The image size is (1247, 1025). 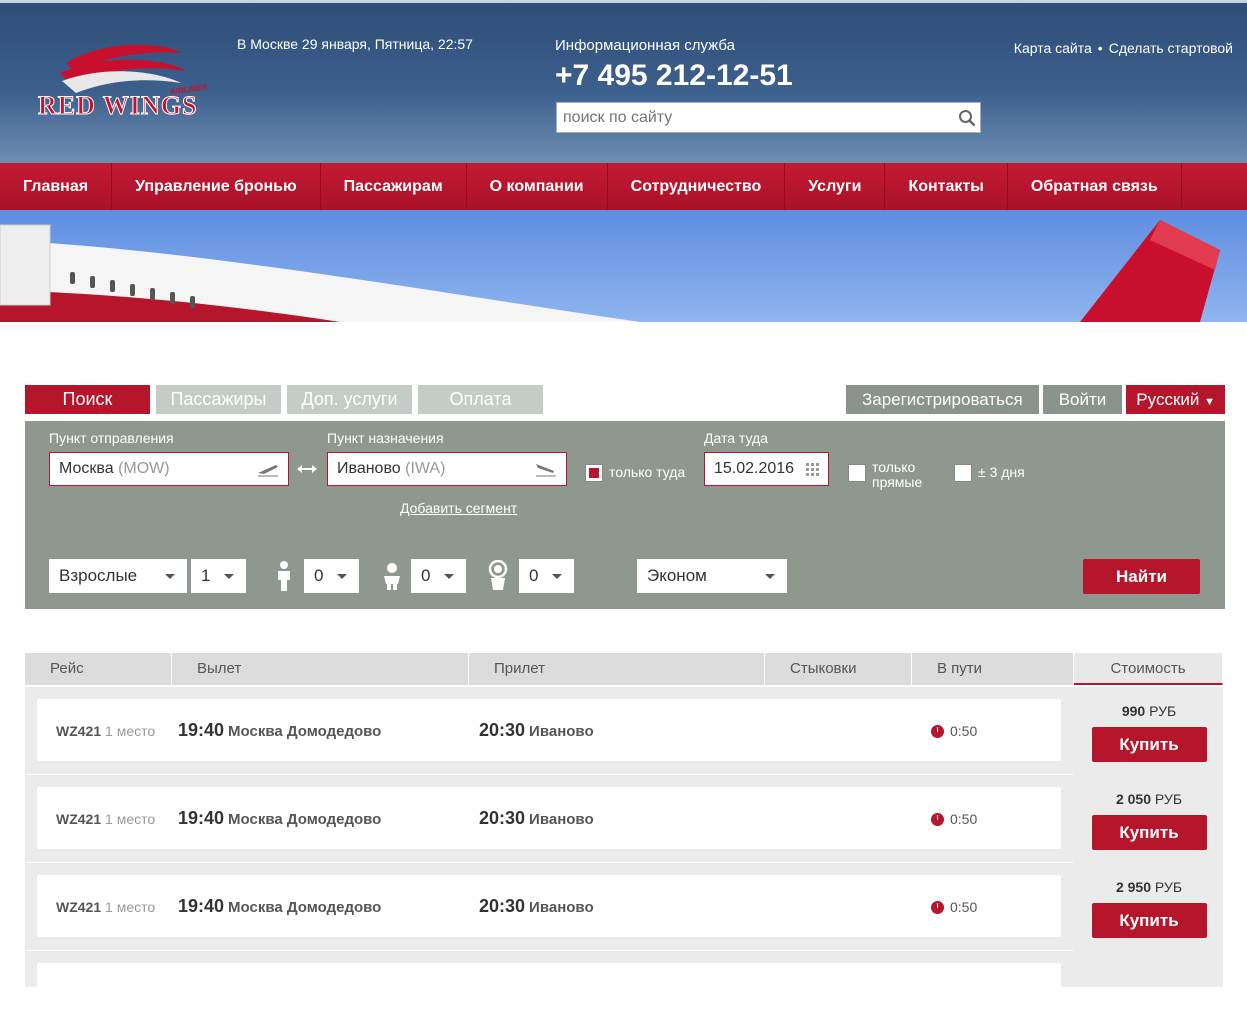 What do you see at coordinates (1053, 48) in the screenshot?
I see `sitemap-link: Карта сайта` at bounding box center [1053, 48].